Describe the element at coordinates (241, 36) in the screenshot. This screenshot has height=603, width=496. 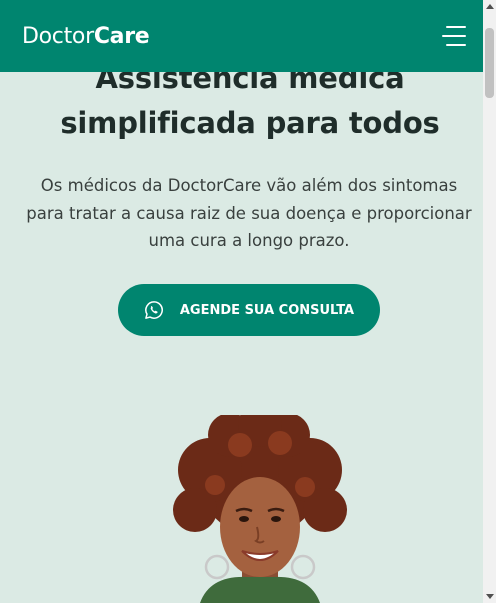
I see `site-header: DoctorCare` at that location.